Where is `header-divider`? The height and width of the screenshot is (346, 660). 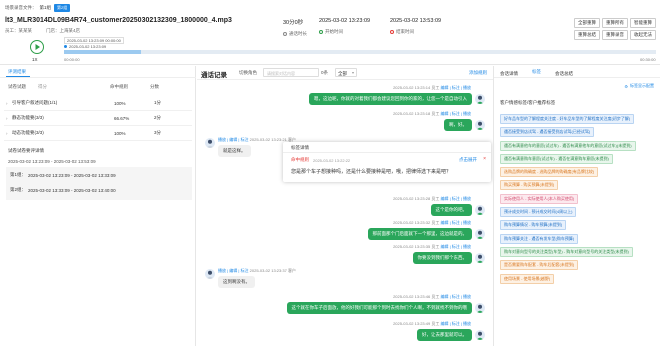
header-divider is located at coordinates (330, 64).